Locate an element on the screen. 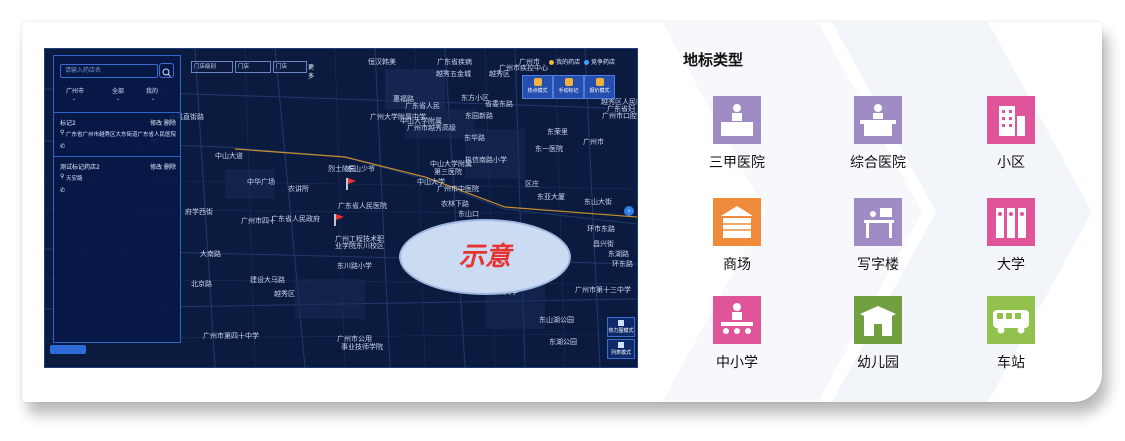 This screenshot has width=1125, height=441. list-item: 标记2 修改 删除 ⚲ 广东省广州市越秀区大东街道广东省人民医院 ✆ is located at coordinates (118, 136).